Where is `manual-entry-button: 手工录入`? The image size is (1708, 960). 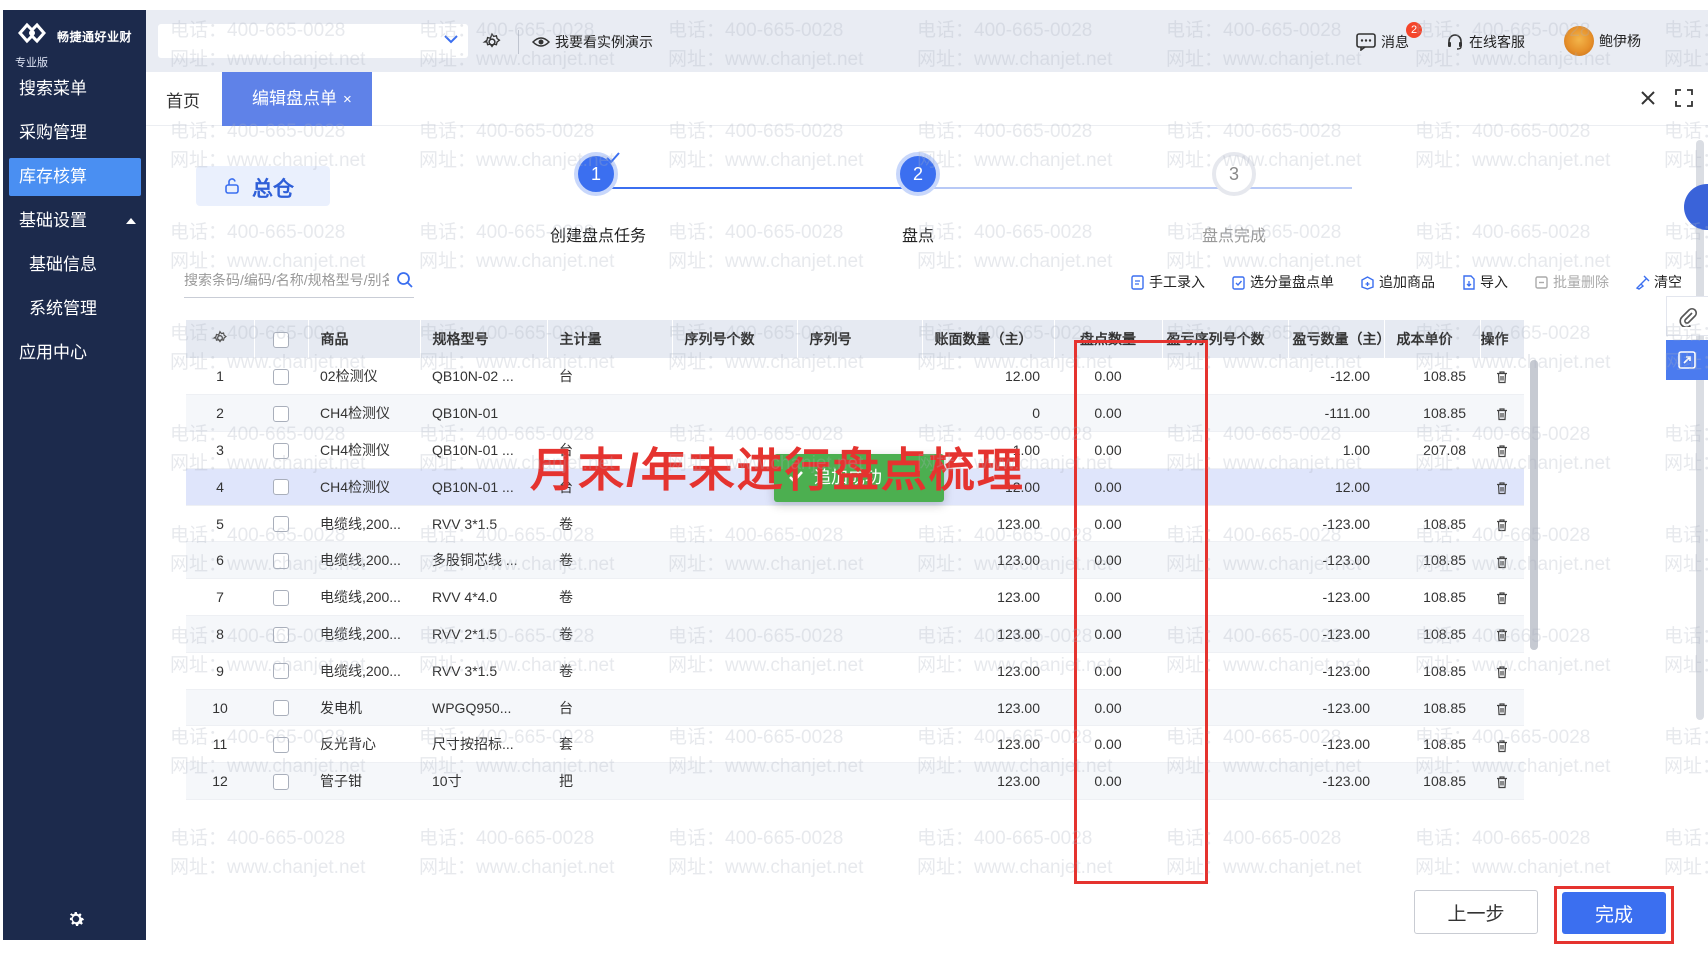 manual-entry-button: 手工录入 is located at coordinates (1167, 282).